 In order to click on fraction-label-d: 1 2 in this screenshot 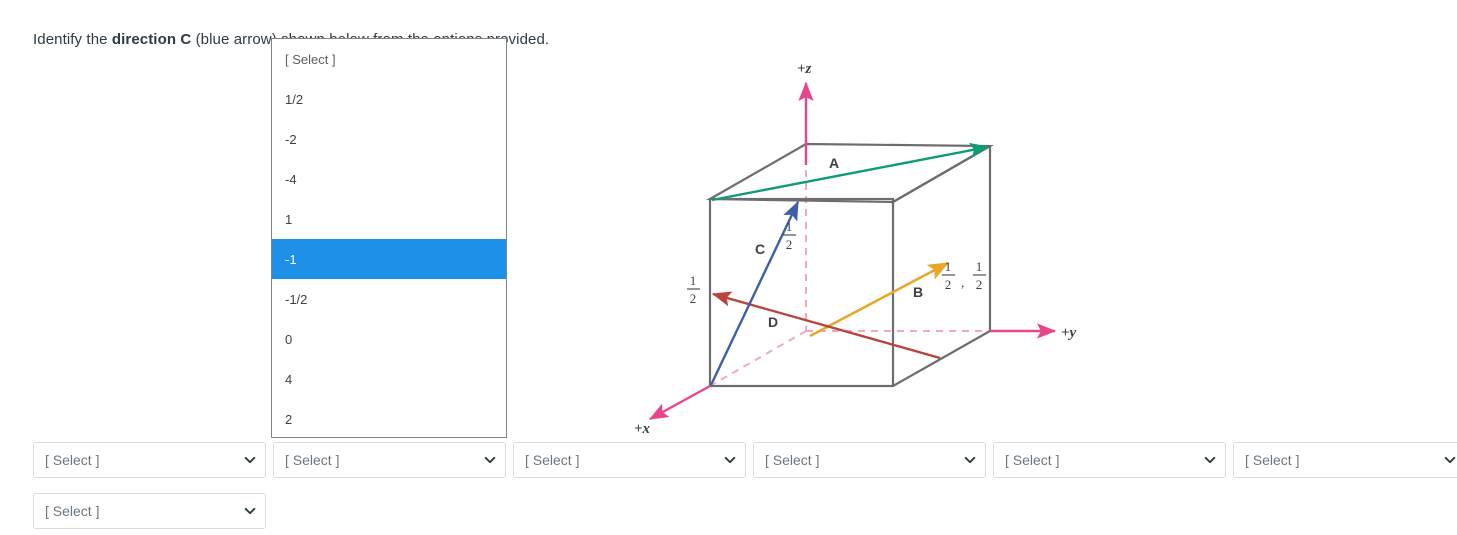, I will do `click(693, 289)`.